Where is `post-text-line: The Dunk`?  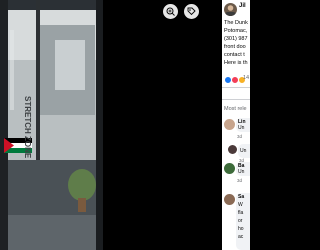
post-text-line: The Dunk is located at coordinates (236, 23).